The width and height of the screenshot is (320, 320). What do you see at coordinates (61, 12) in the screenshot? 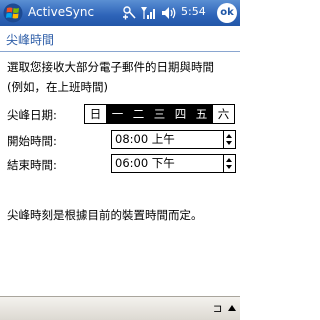
I see `app-title: ActiveSync` at bounding box center [61, 12].